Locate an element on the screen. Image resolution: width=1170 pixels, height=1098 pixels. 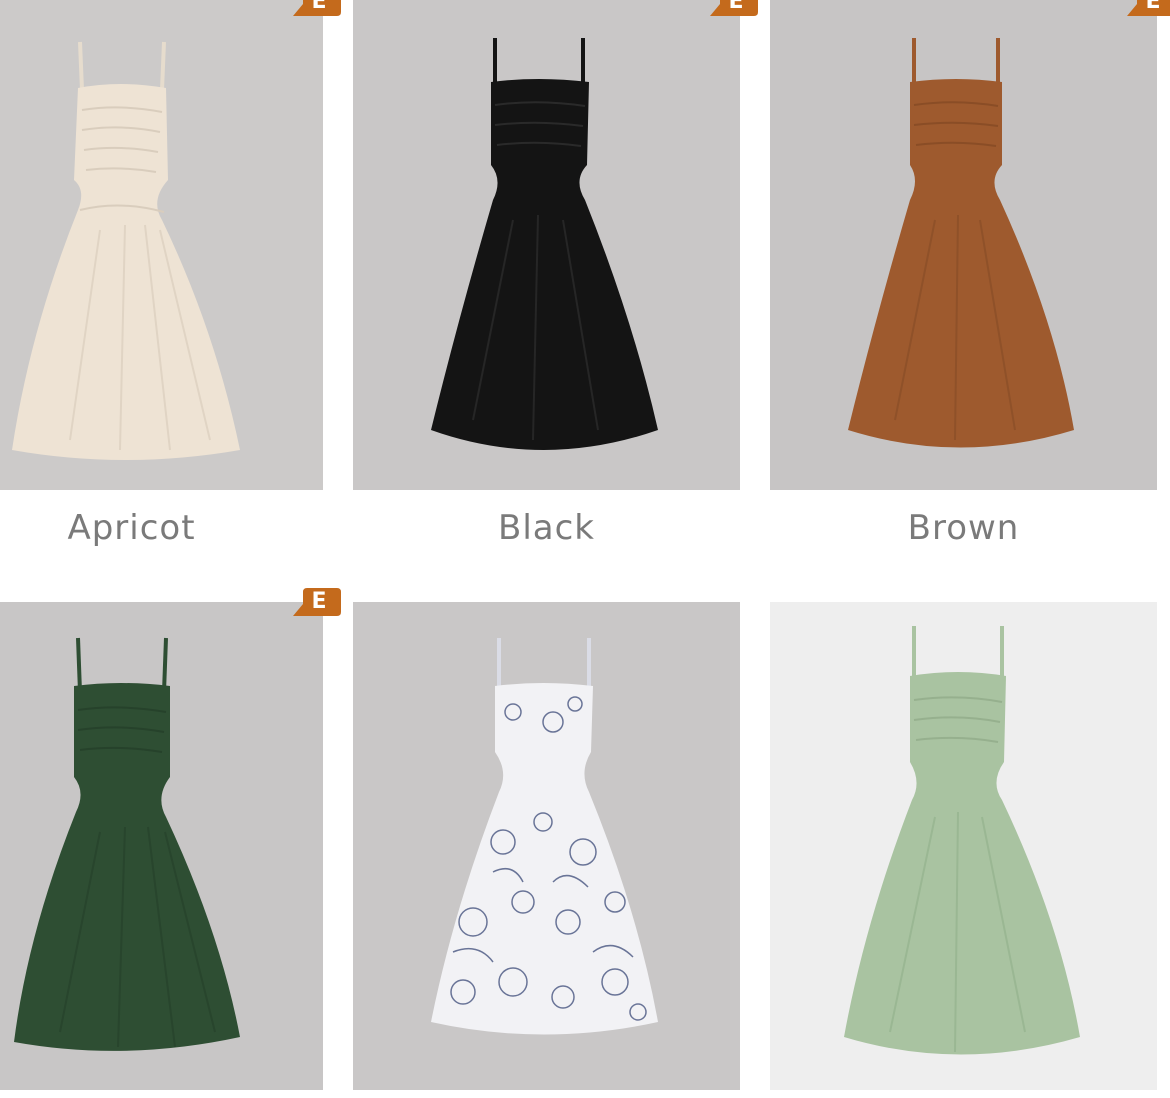
color-label: Apricot is located at coordinates (131, 528).